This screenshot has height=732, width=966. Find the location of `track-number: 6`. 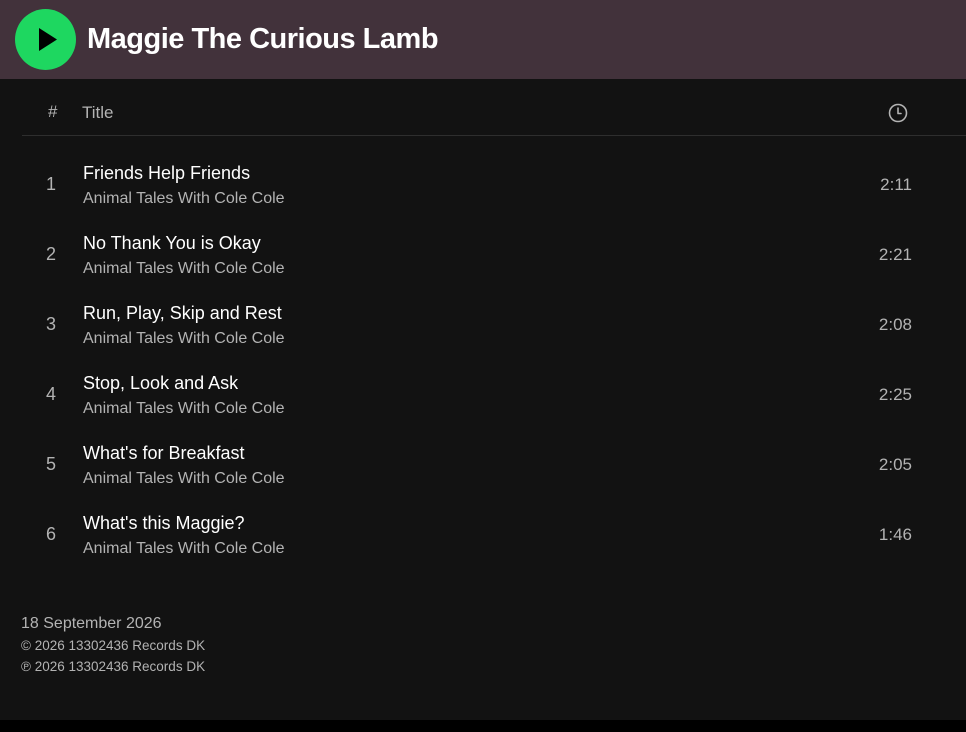

track-number: 6 is located at coordinates (50, 534).